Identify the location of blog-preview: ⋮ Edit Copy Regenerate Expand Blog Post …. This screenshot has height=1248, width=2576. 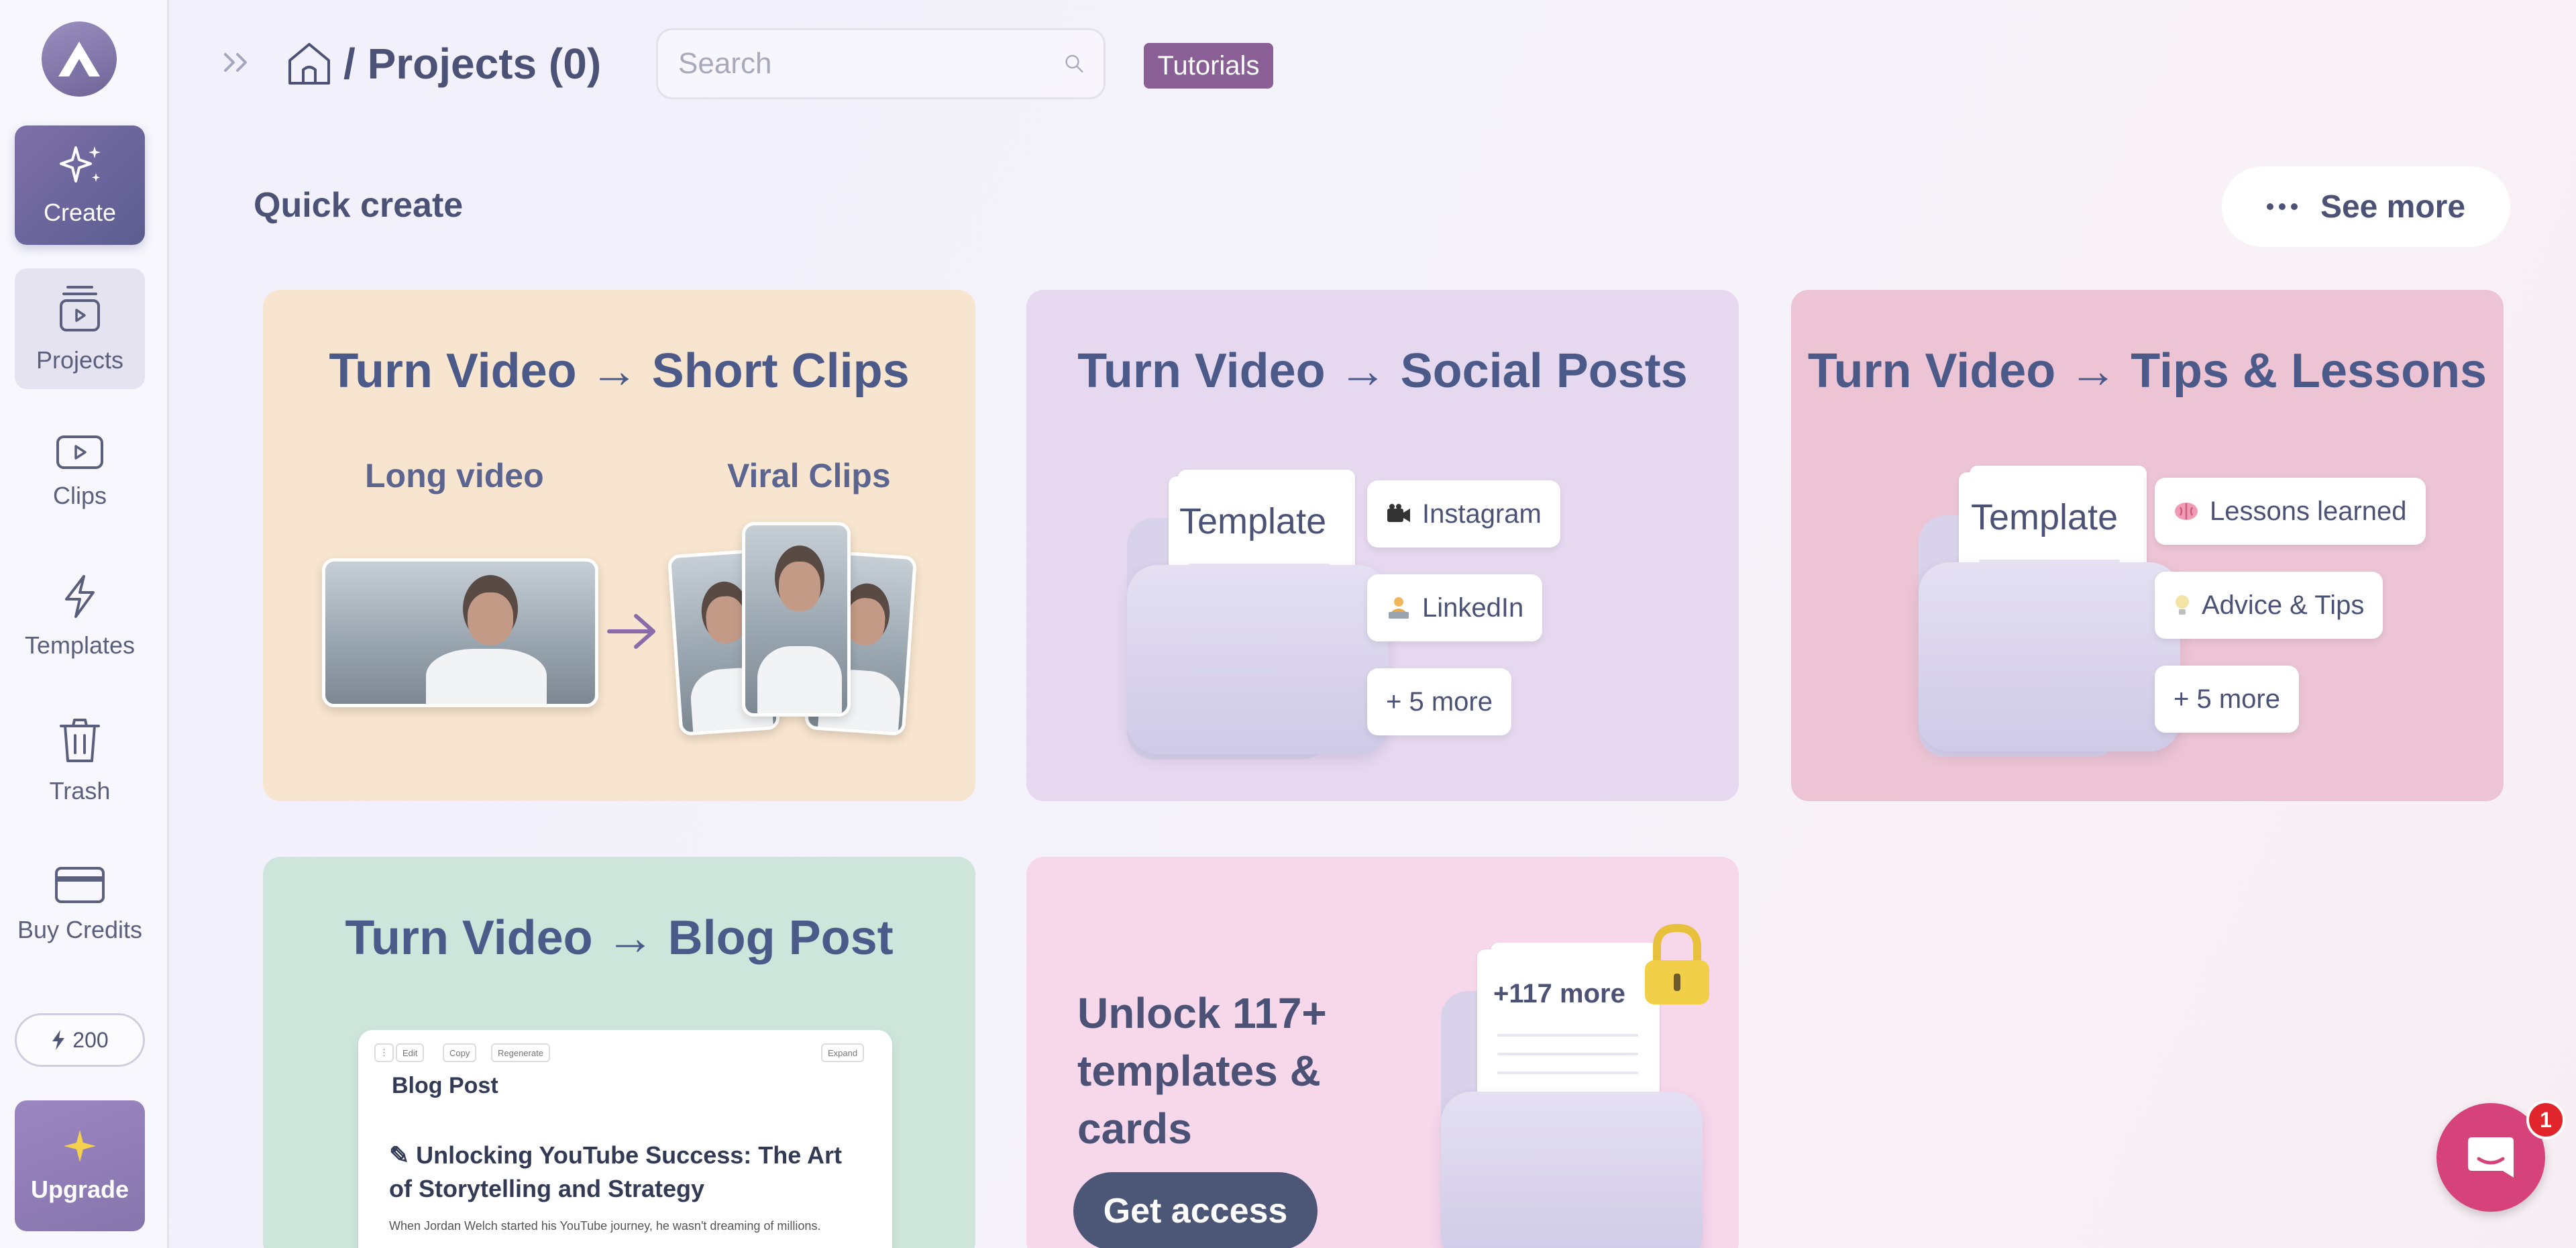
(625, 1139).